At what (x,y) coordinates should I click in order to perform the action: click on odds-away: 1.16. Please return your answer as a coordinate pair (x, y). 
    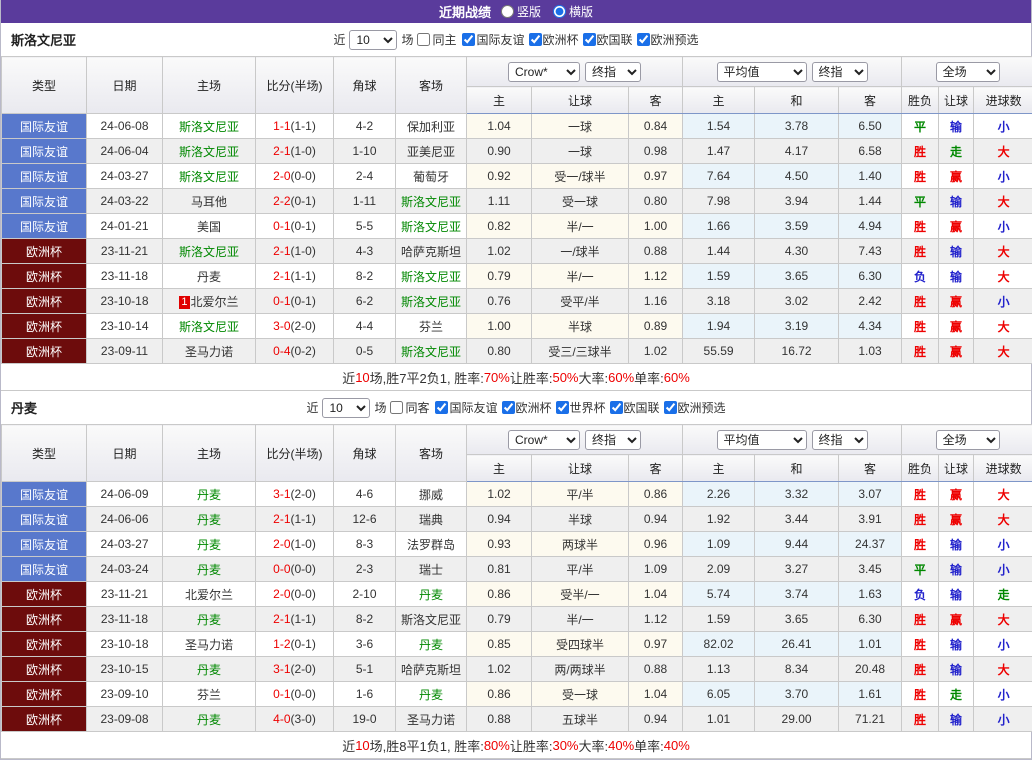
    Looking at the image, I should click on (656, 301).